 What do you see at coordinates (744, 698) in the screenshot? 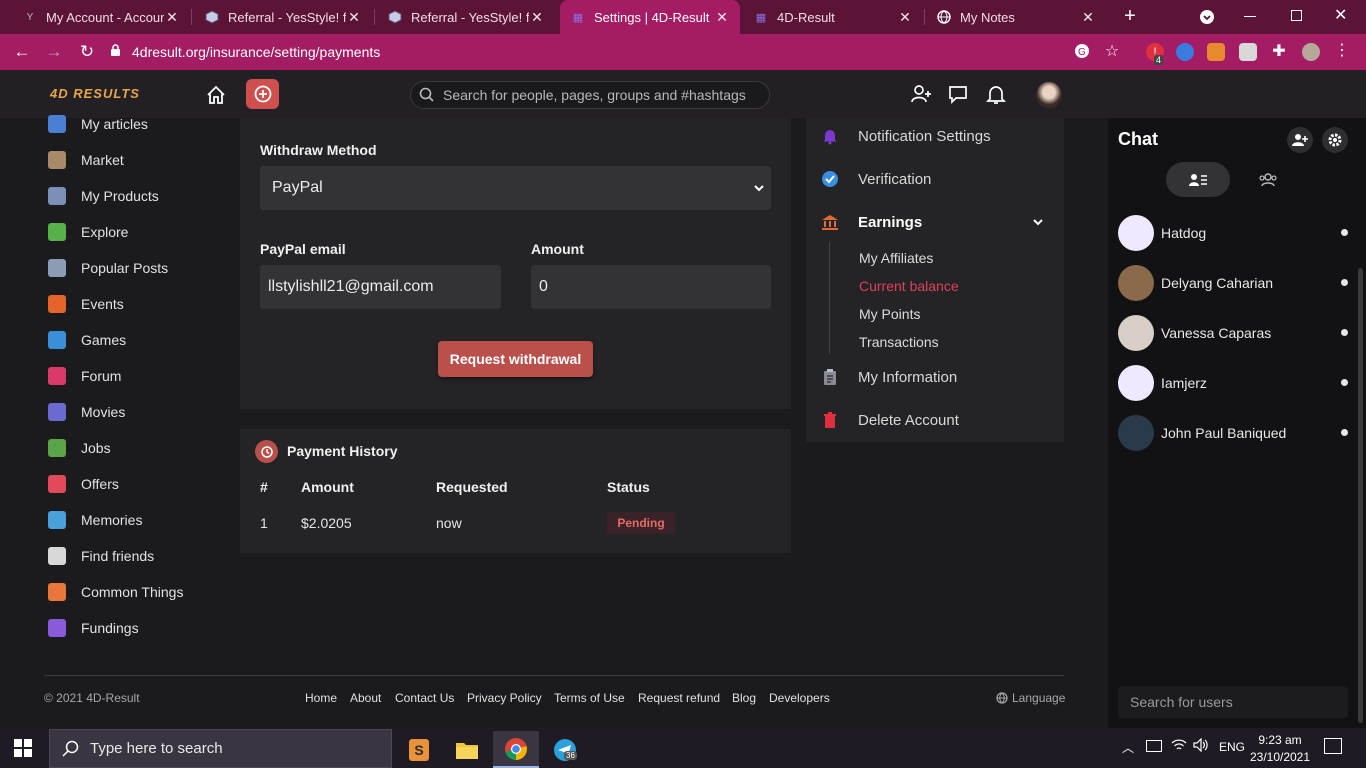
I see `footer-link-blog: Blog` at bounding box center [744, 698].